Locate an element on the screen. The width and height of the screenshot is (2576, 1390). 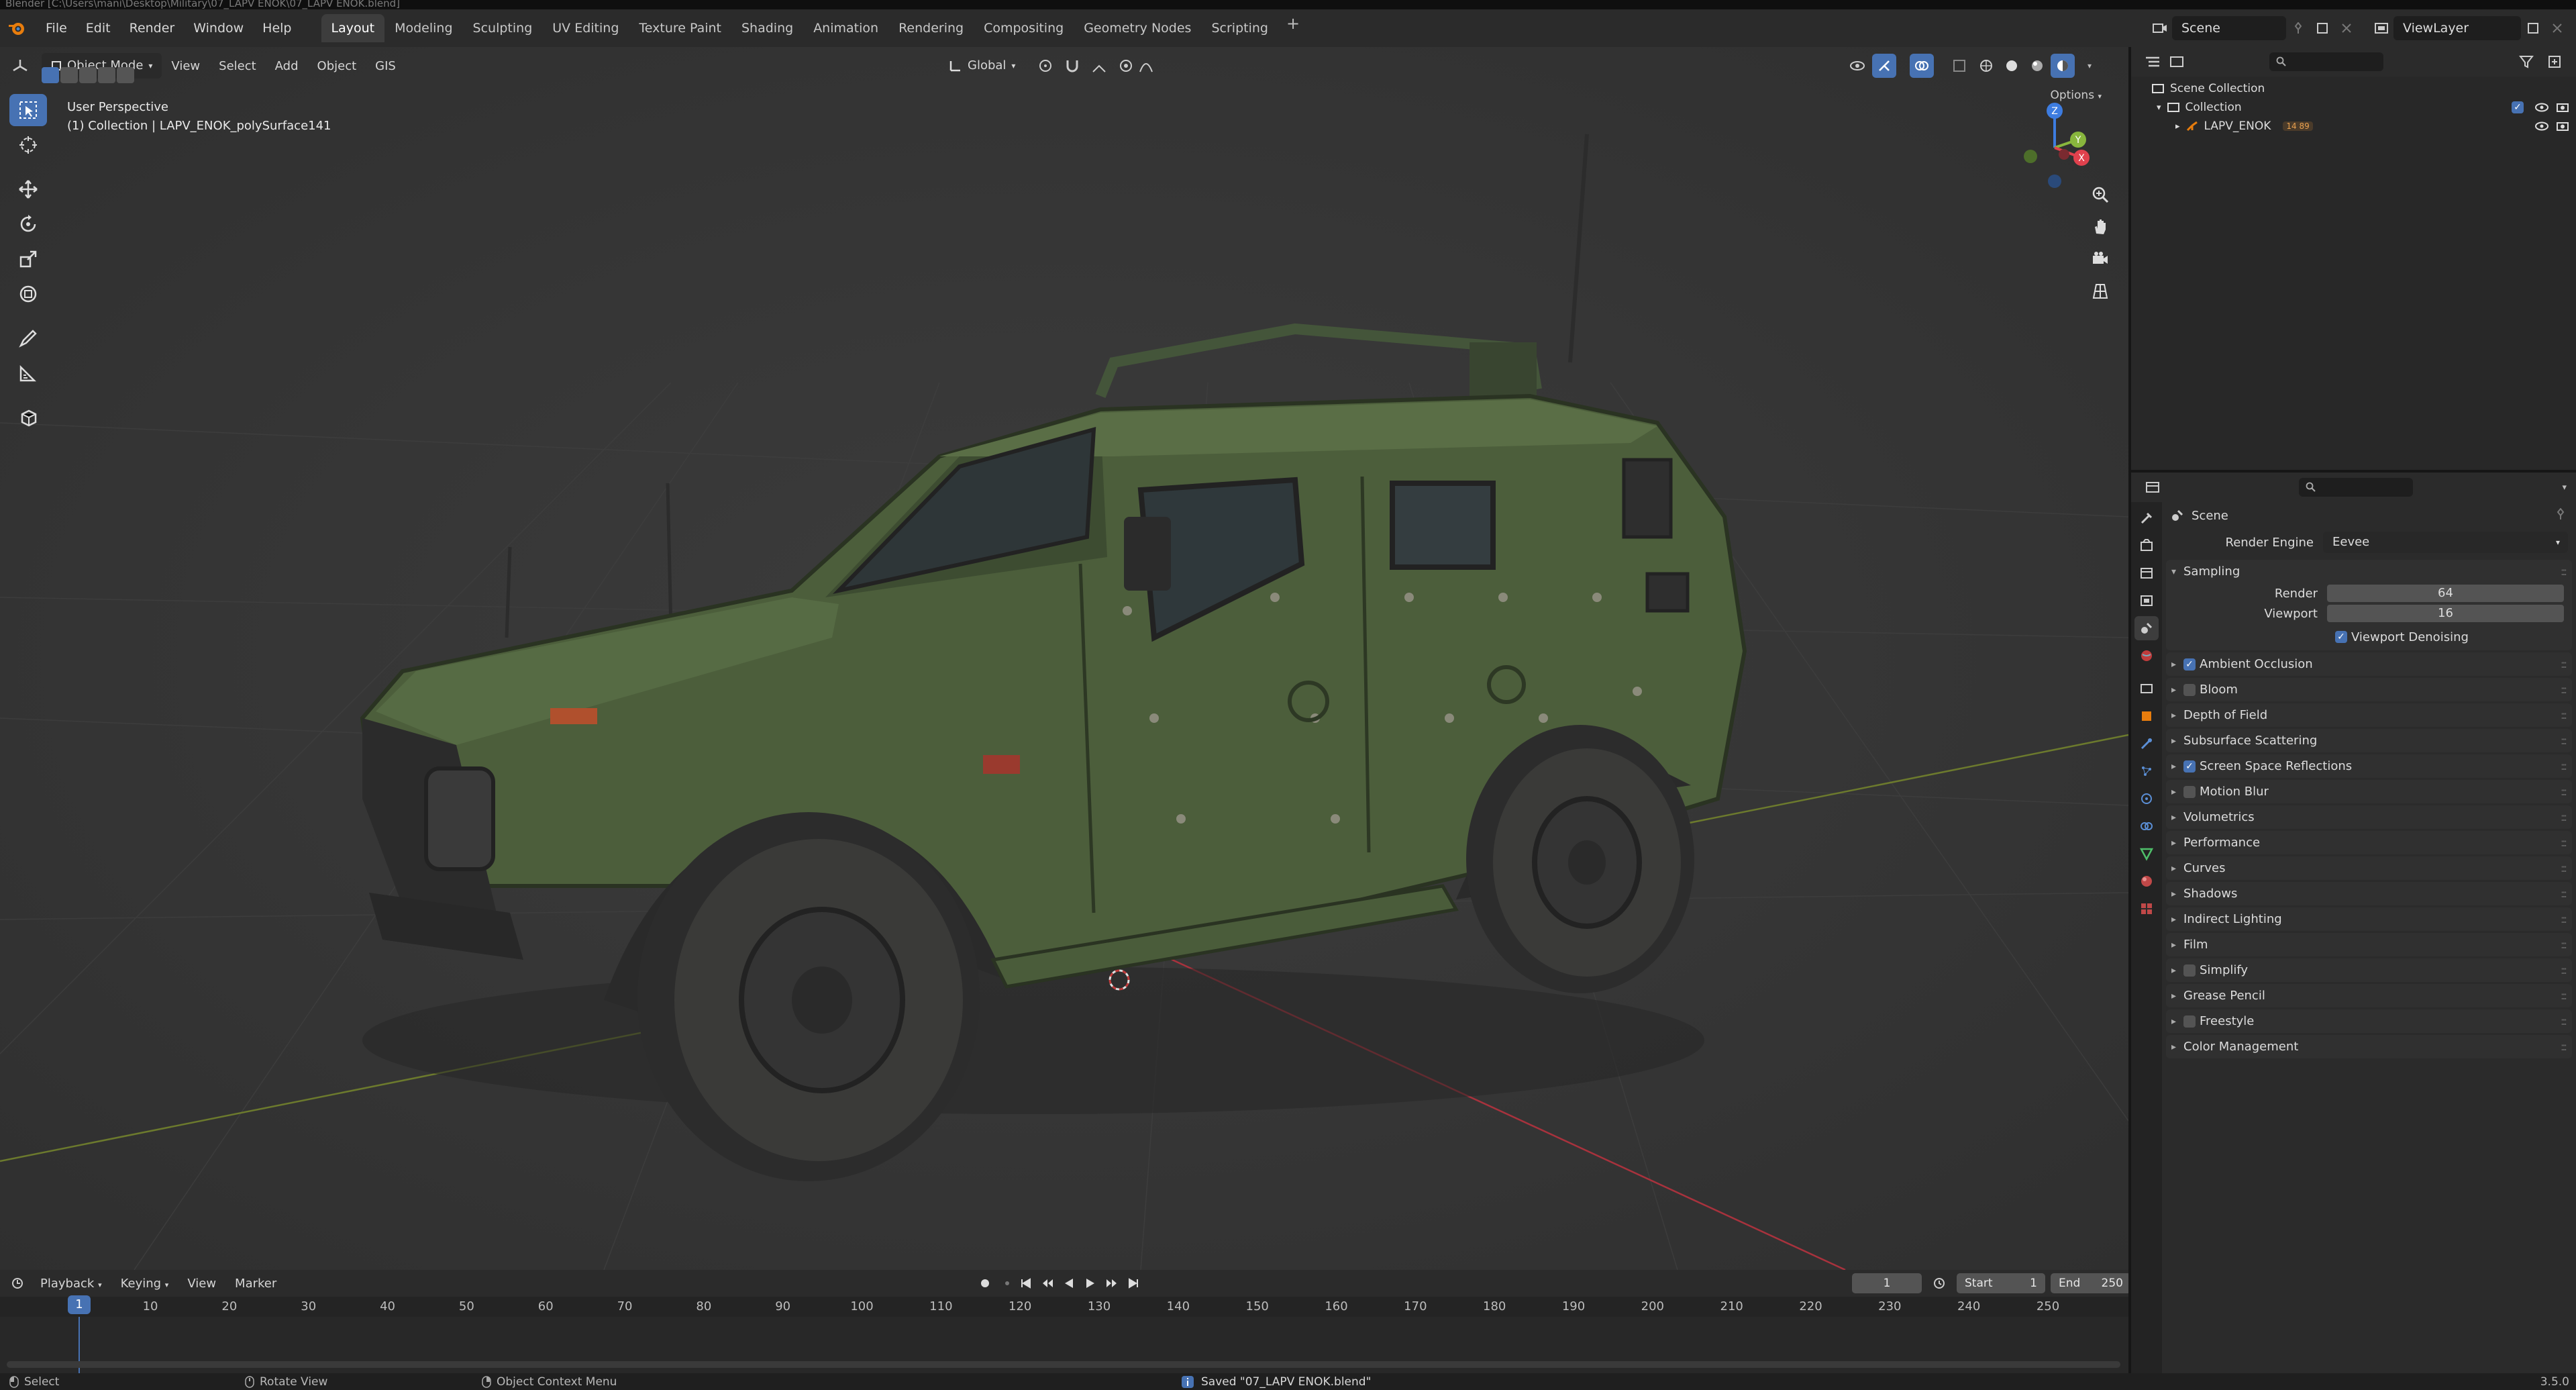
start-frame-field: Start 1 is located at coordinates (2001, 1283).